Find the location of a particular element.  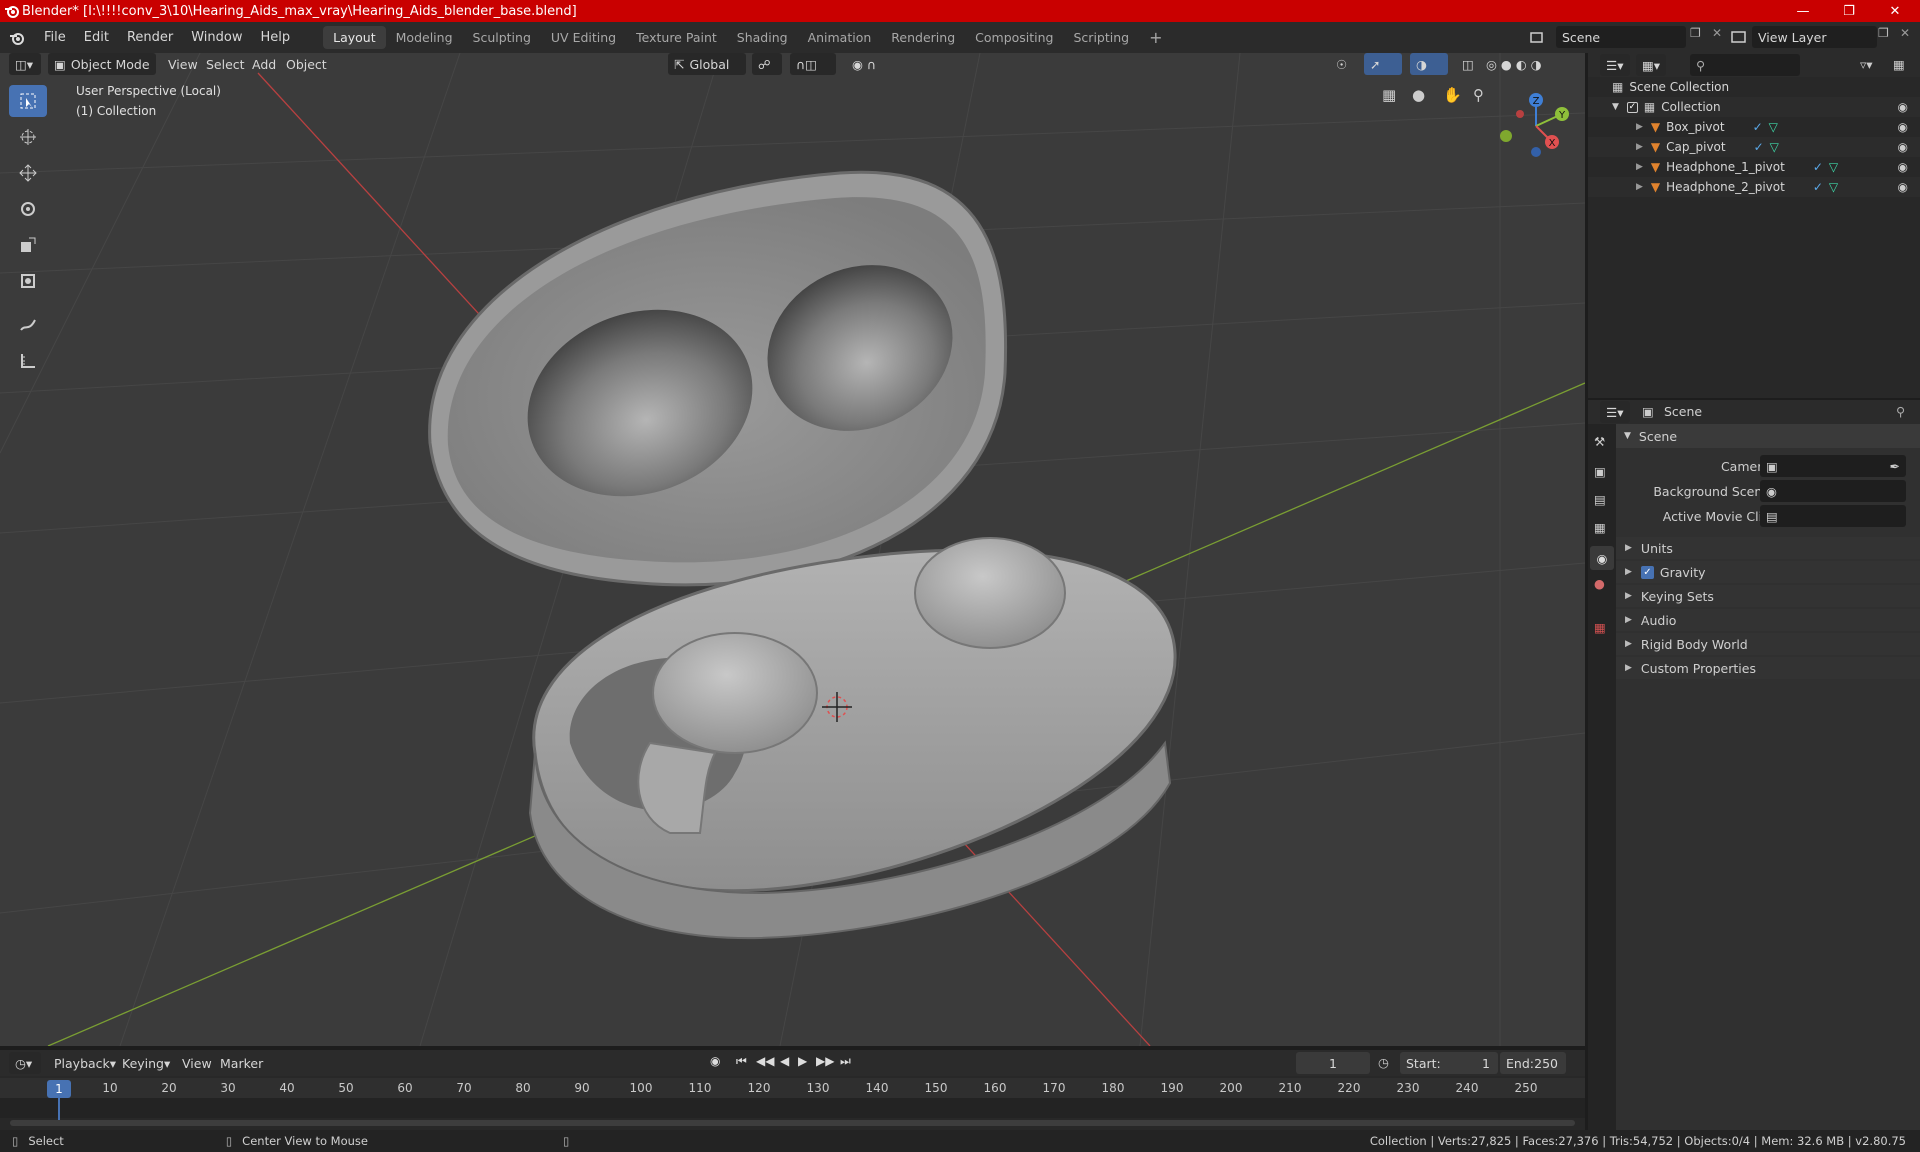

mode-selector: ▣ Object Mode is located at coordinates (102, 64).